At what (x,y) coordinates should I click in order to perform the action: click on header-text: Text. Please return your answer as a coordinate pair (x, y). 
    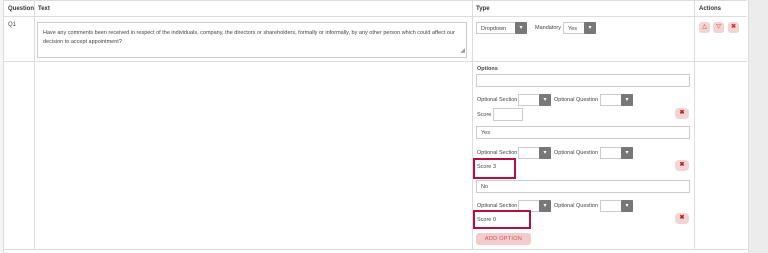
    Looking at the image, I should click on (44, 9).